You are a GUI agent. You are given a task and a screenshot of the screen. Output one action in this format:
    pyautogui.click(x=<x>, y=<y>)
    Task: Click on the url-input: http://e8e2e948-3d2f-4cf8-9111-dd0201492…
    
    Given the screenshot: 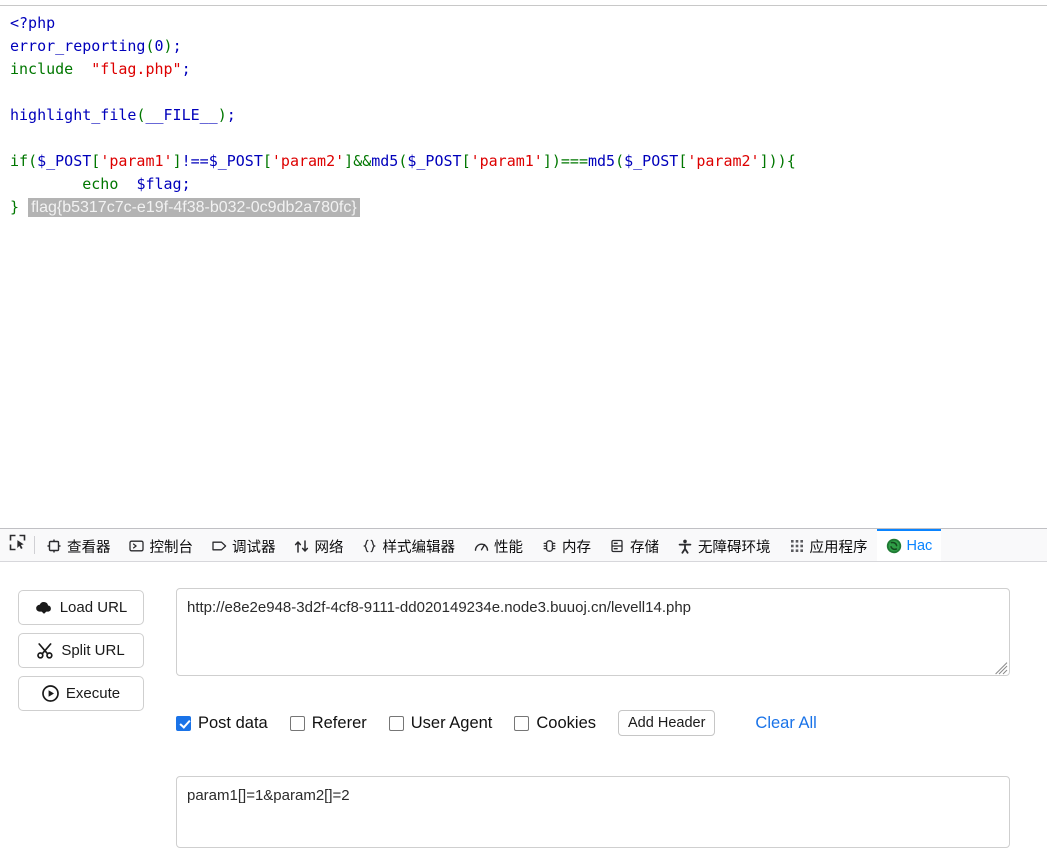 What is the action you would take?
    pyautogui.click(x=593, y=632)
    